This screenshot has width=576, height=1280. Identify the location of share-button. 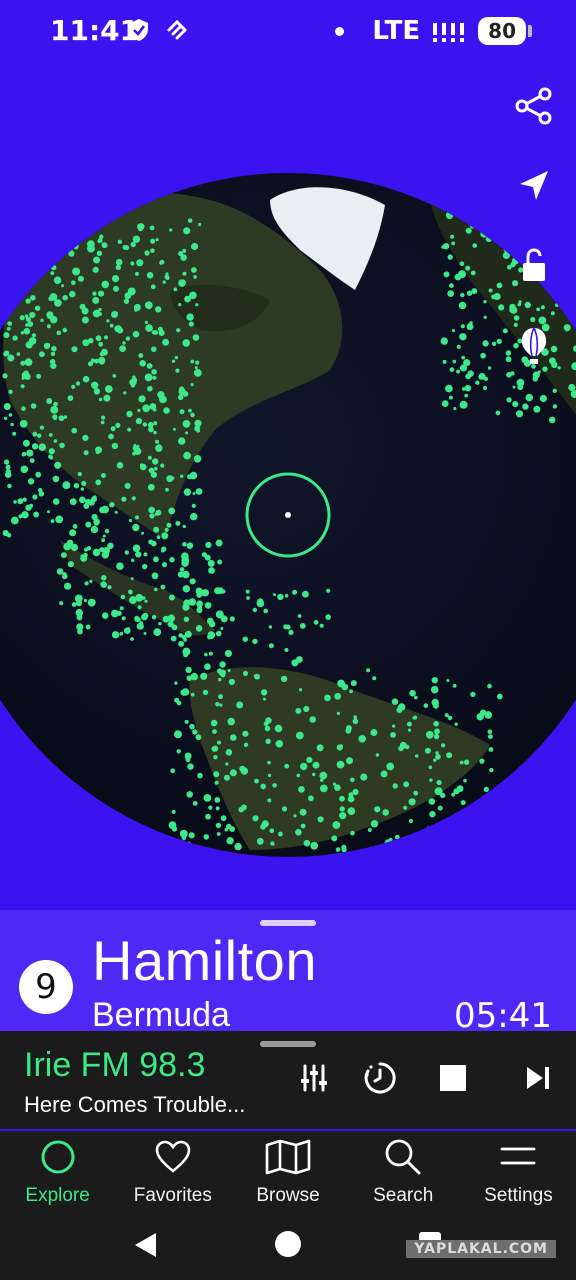
(534, 106).